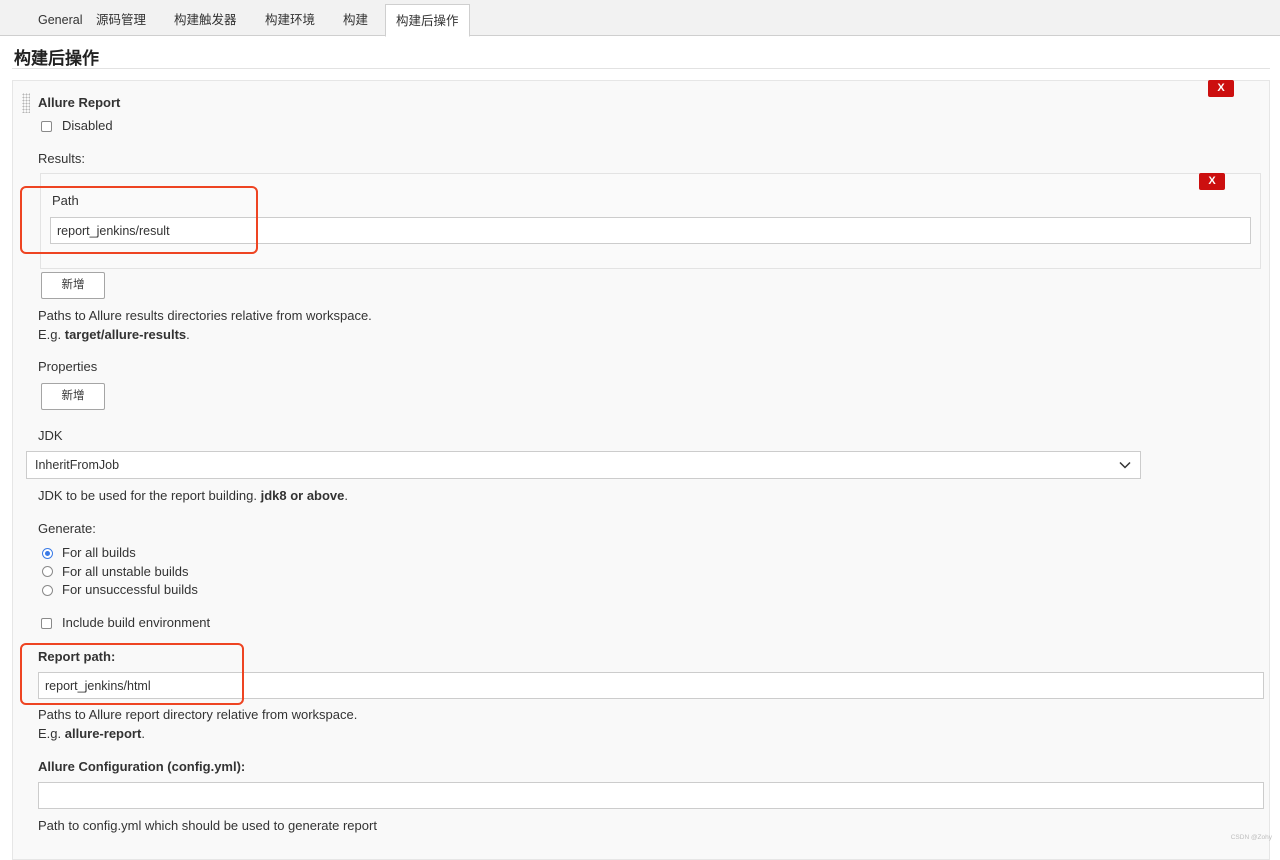 This screenshot has width=1280, height=860. I want to click on tab-build: 构建, so click(355, 20).